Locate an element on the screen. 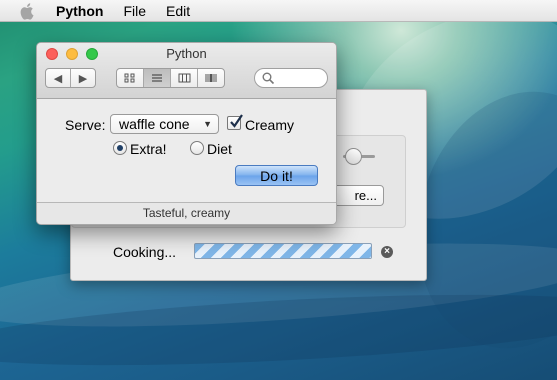 Image resolution: width=557 pixels, height=380 pixels. cancel-icon: × is located at coordinates (387, 252).